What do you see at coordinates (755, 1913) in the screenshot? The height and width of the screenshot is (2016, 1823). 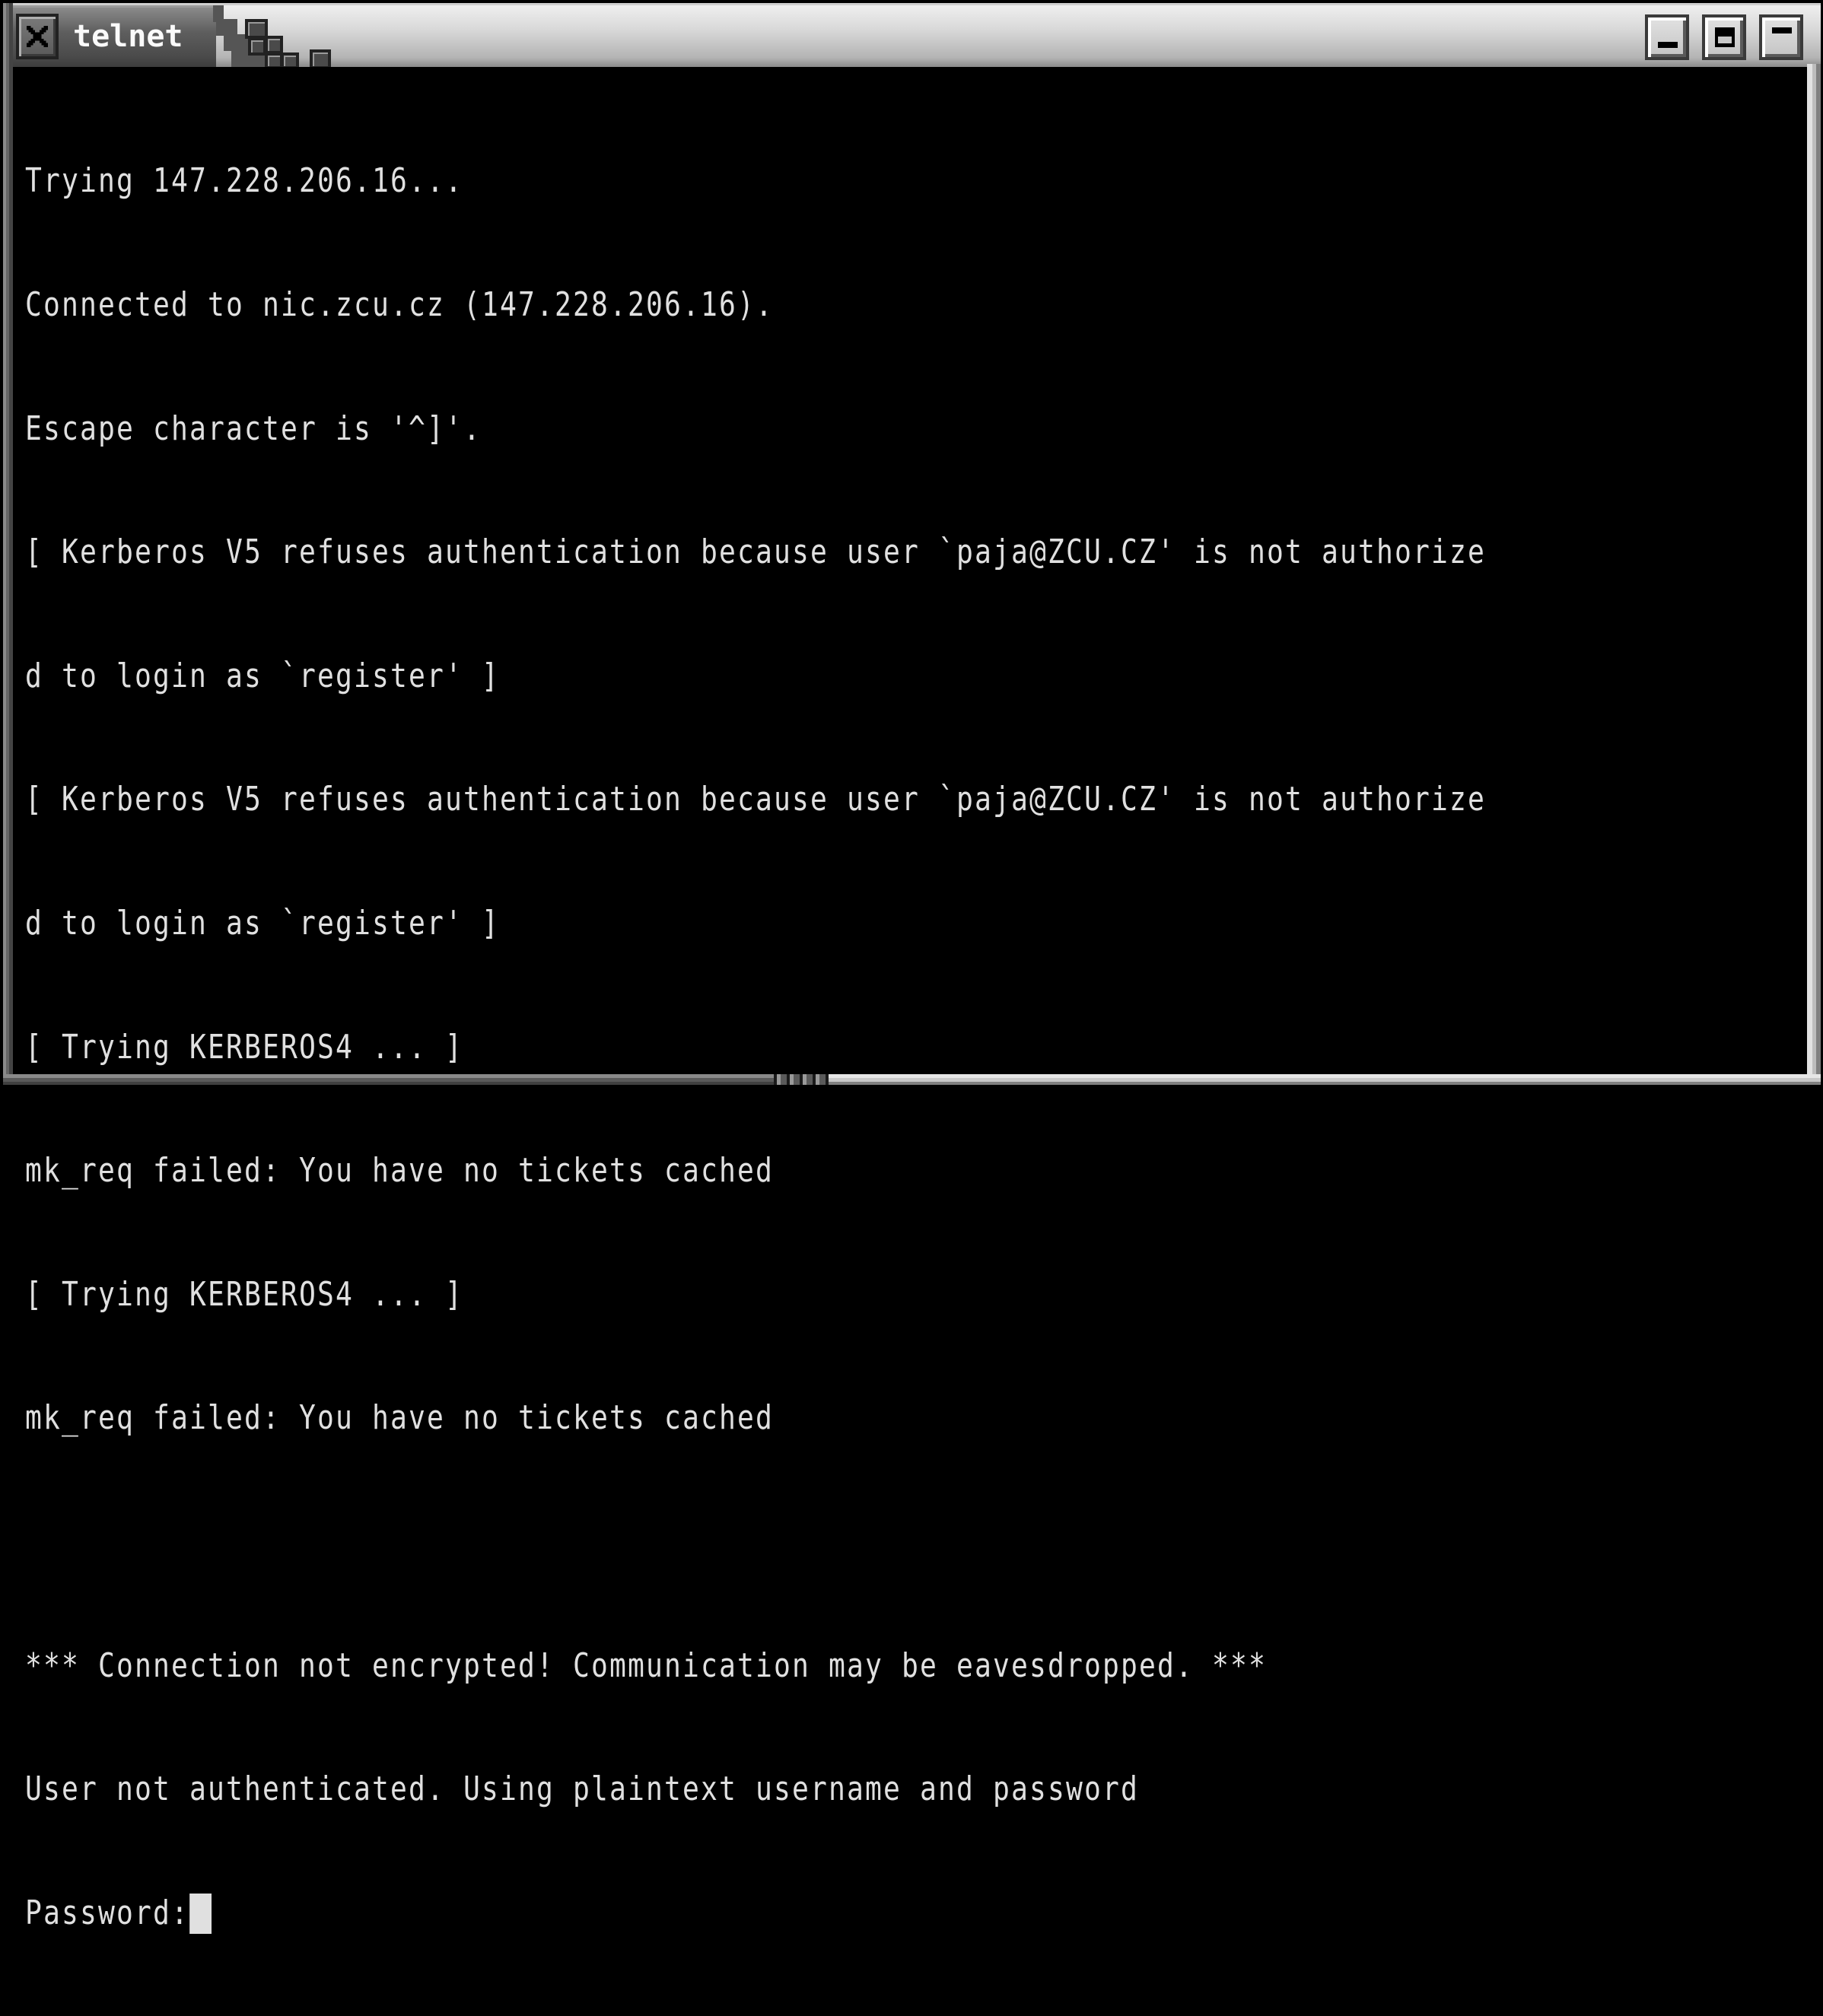 I see `password-prompt-line: Password:` at bounding box center [755, 1913].